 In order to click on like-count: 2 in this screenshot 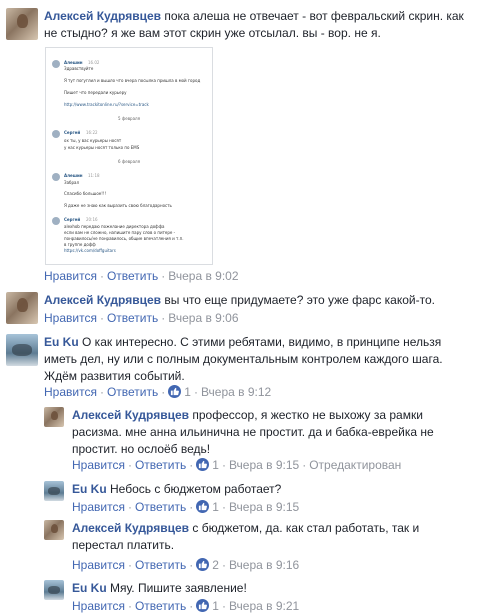, I will do `click(215, 565)`.